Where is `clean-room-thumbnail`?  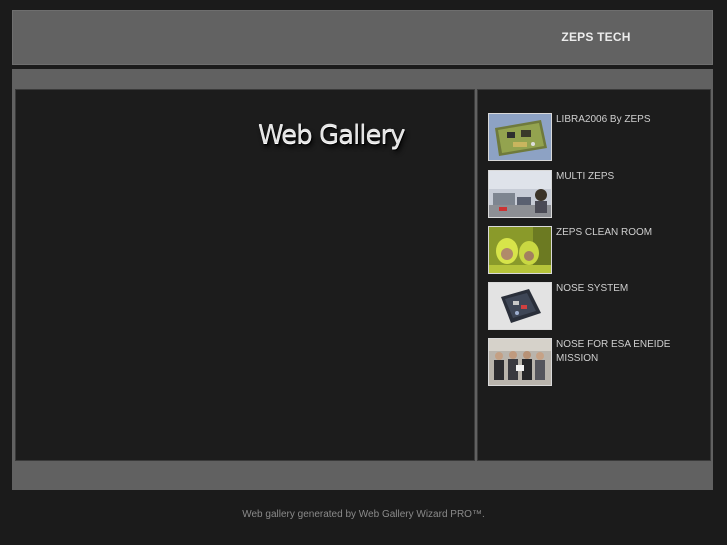 clean-room-thumbnail is located at coordinates (520, 250).